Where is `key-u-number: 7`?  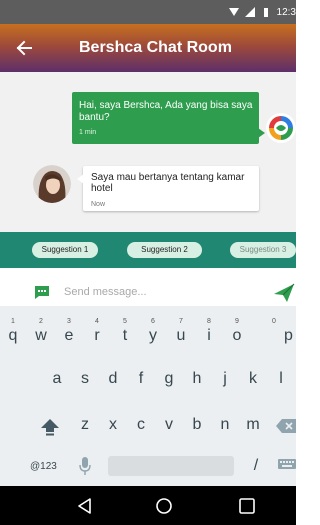
key-u-number: 7 is located at coordinates (181, 321).